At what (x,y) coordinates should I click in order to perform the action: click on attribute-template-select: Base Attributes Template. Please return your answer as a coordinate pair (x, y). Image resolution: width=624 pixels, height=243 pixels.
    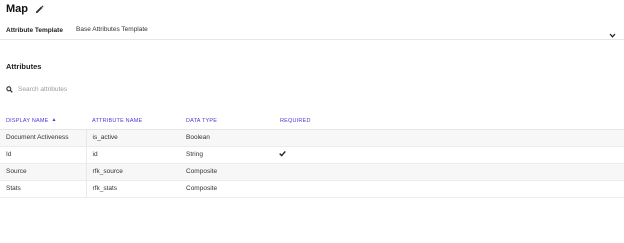
    Looking at the image, I should click on (347, 30).